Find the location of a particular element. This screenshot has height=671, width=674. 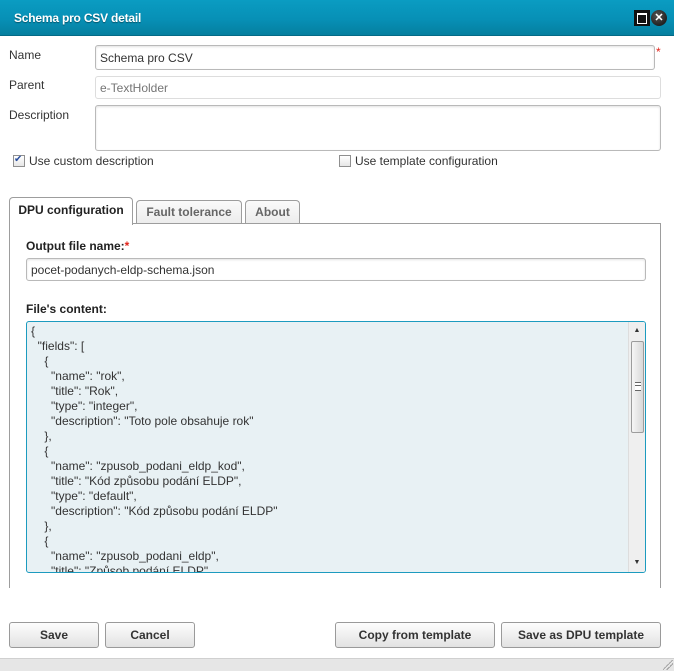

description-textarea is located at coordinates (378, 128).